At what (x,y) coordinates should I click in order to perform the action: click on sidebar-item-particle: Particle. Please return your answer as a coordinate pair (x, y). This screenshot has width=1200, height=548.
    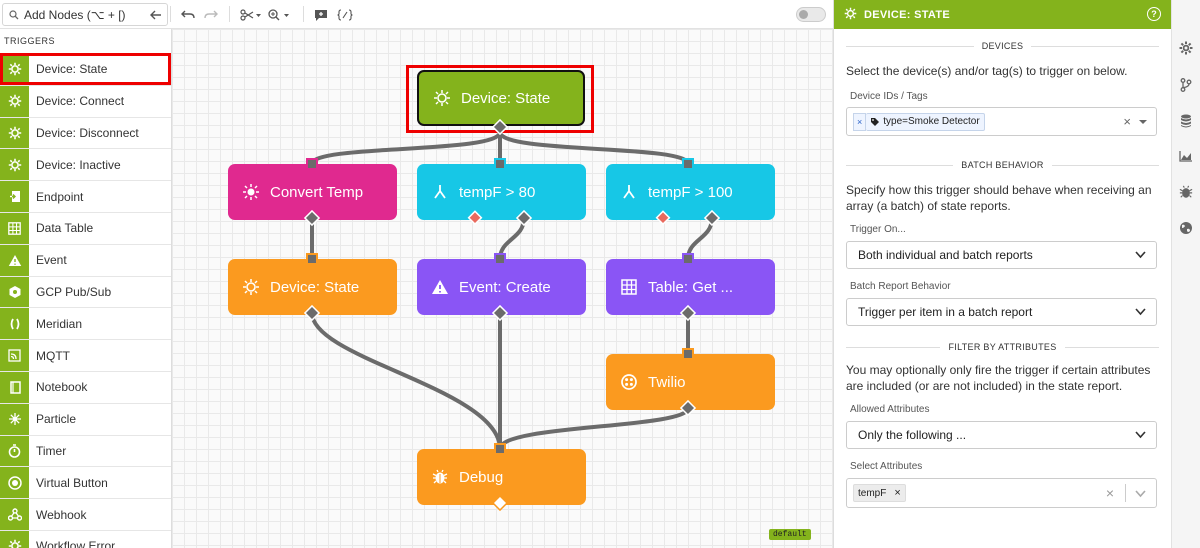
    Looking at the image, I should click on (85, 418).